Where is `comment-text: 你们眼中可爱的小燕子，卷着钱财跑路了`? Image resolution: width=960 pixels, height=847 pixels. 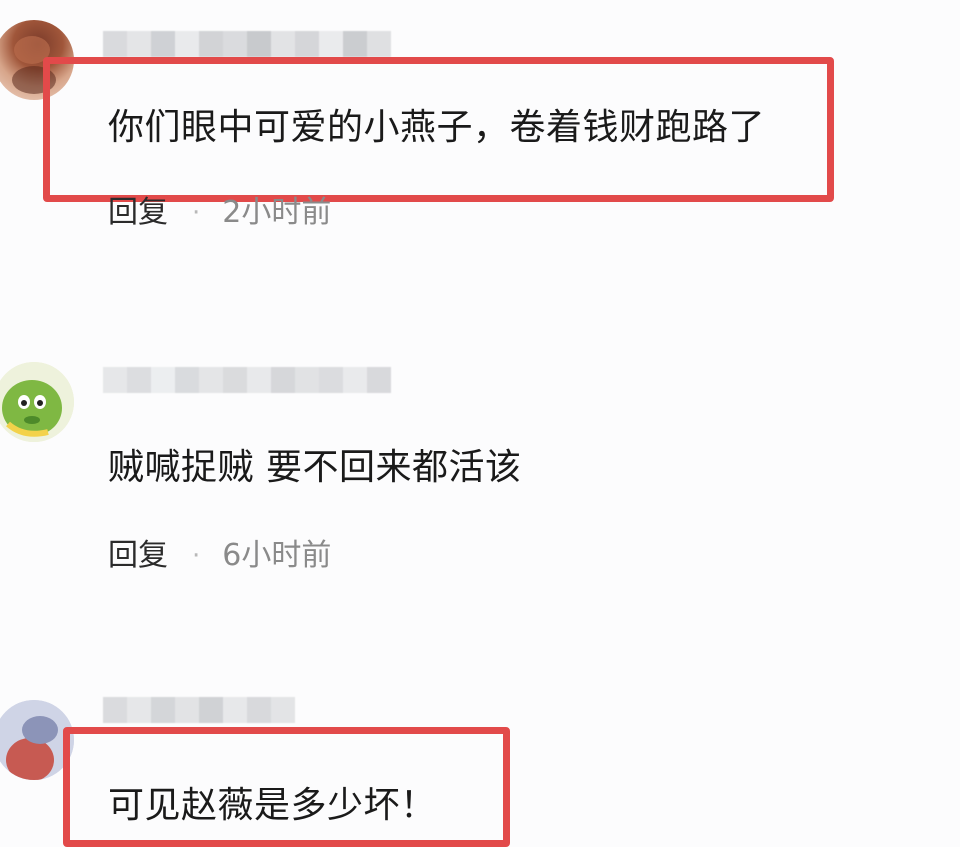 comment-text: 你们眼中可爱的小燕子，卷着钱财跑路了 is located at coordinates (437, 127).